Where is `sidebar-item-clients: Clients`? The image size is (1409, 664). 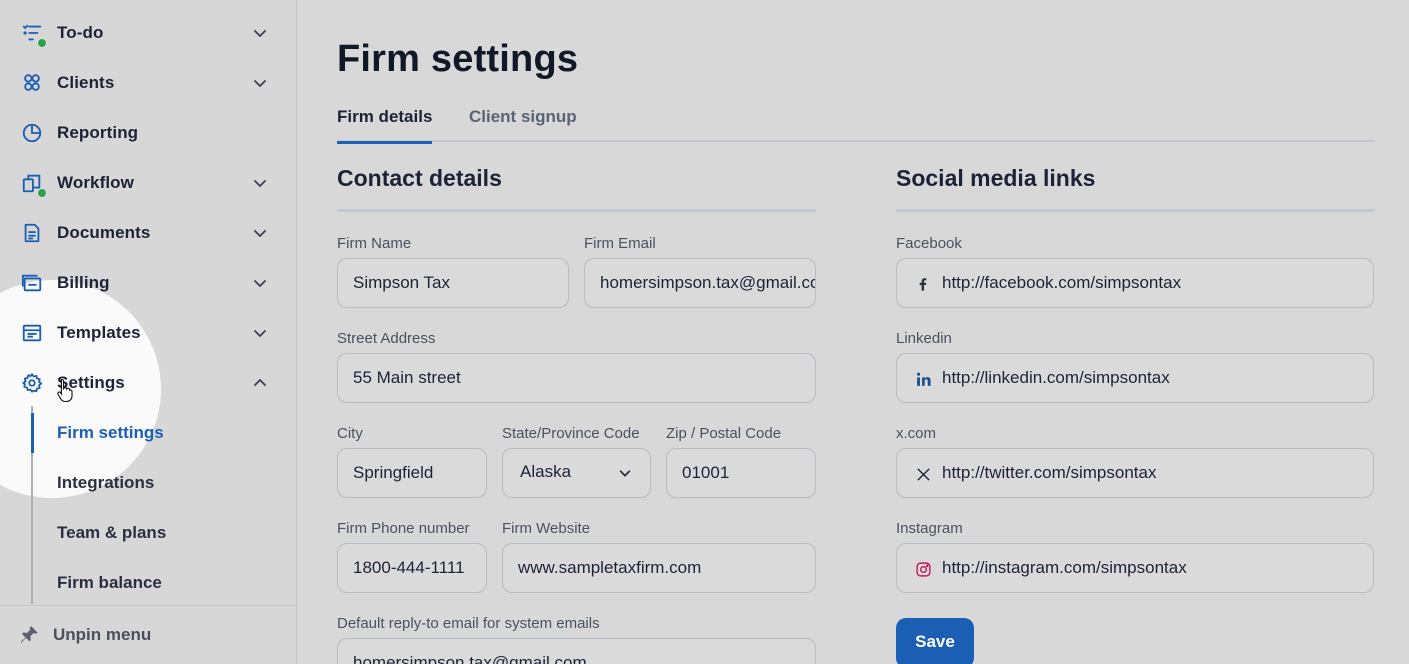 sidebar-item-clients: Clients is located at coordinates (148, 83).